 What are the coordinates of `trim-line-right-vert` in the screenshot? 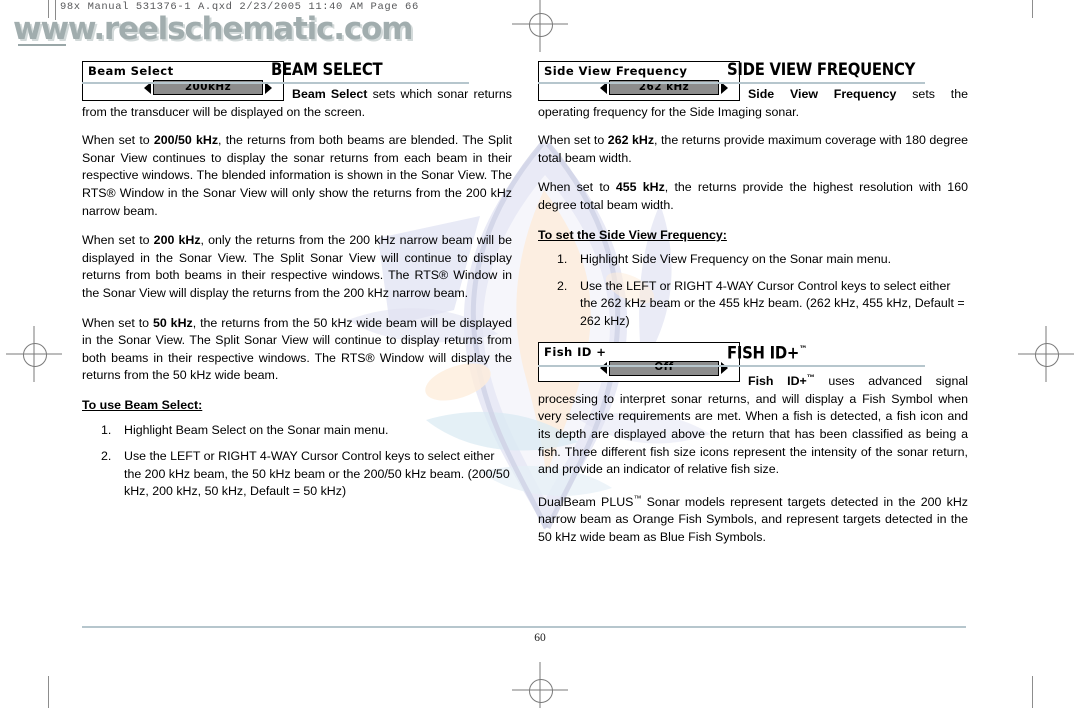 It's located at (1032, 692).